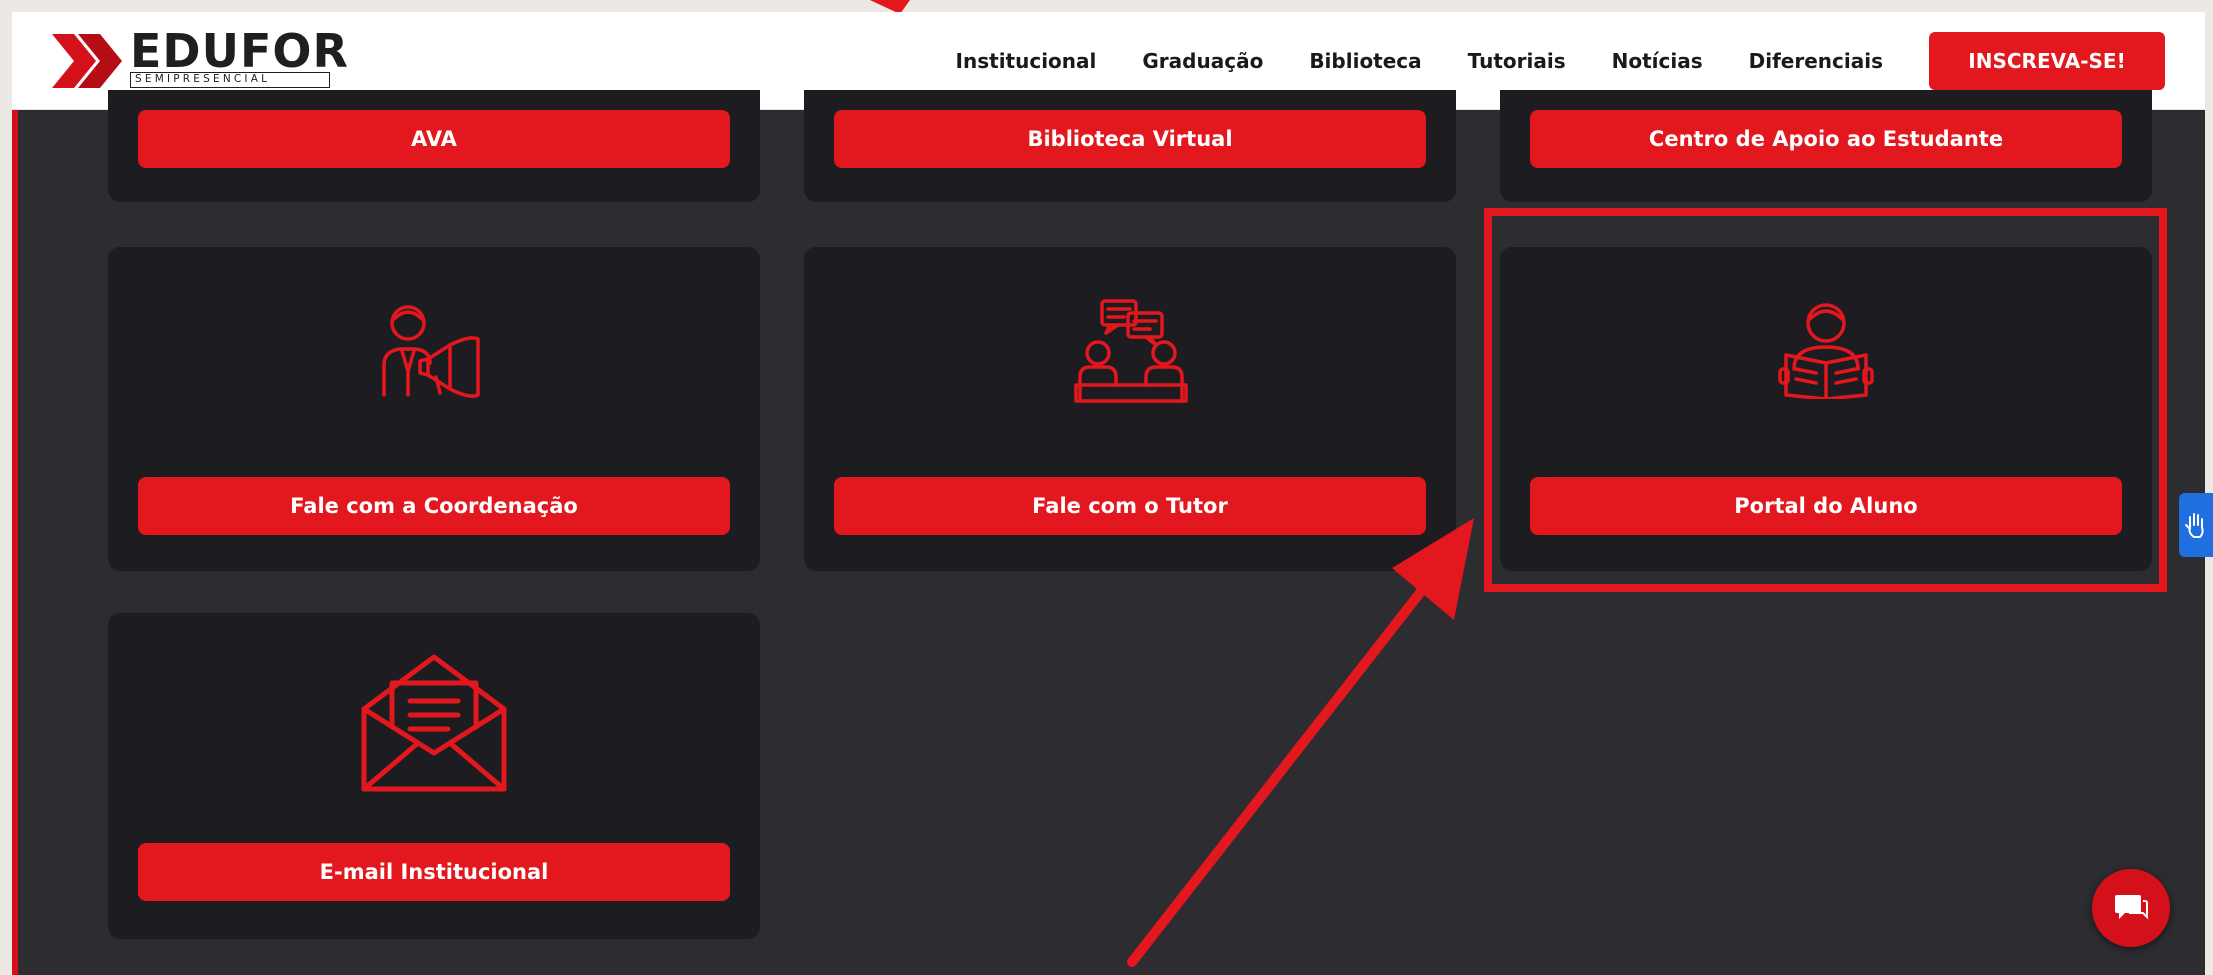  Describe the element at coordinates (1365, 61) in the screenshot. I see `nav-biblioteca: Biblioteca` at that location.